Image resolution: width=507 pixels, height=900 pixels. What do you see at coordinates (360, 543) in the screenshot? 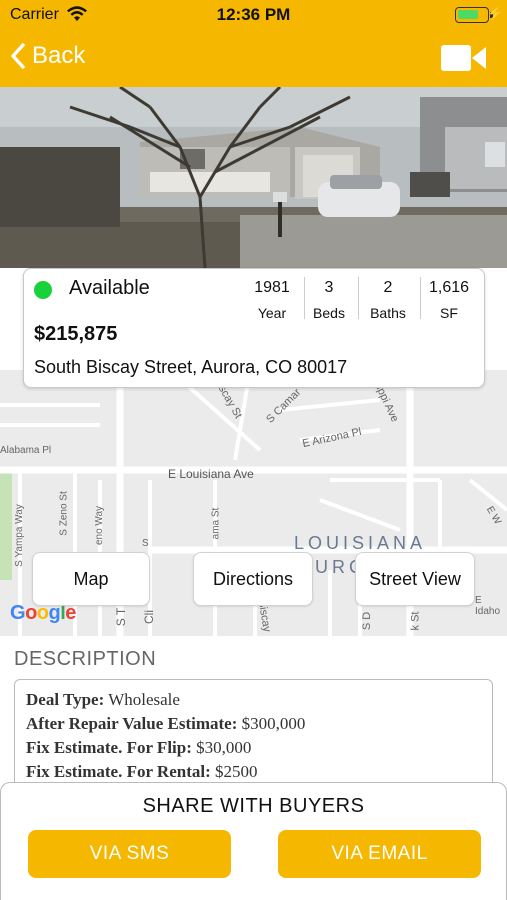
I see `map-label: LOUISIANA` at bounding box center [360, 543].